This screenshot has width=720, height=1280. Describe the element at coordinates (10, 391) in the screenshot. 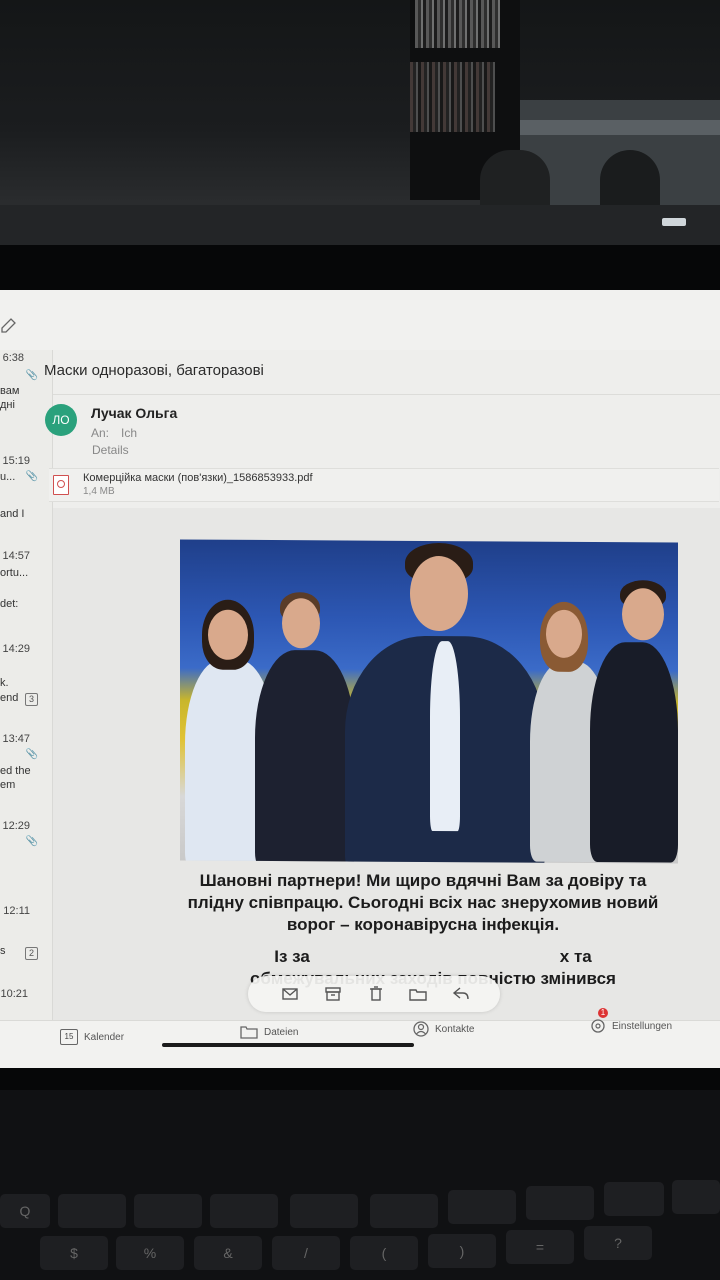

I see `list-item-snippet: вам` at that location.